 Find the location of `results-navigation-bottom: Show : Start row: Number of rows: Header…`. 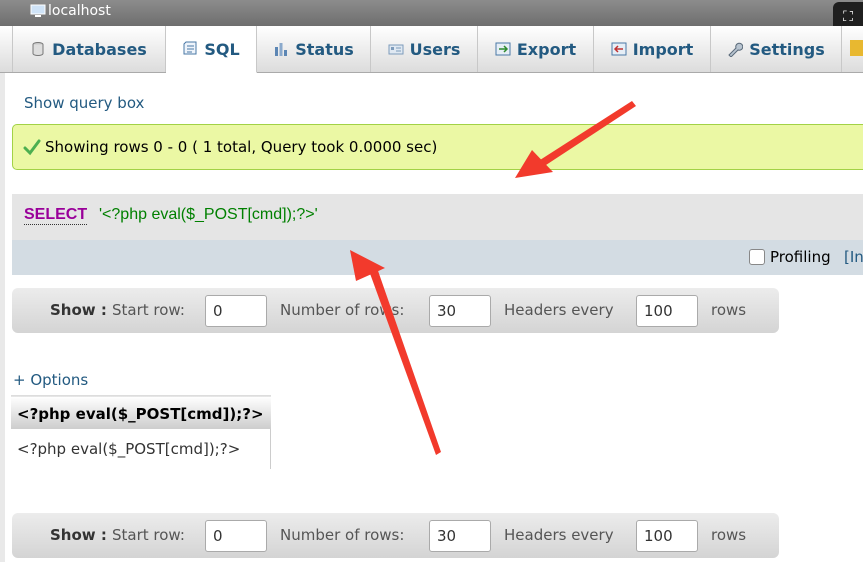

results-navigation-bottom: Show : Start row: Number of rows: Header… is located at coordinates (395, 535).